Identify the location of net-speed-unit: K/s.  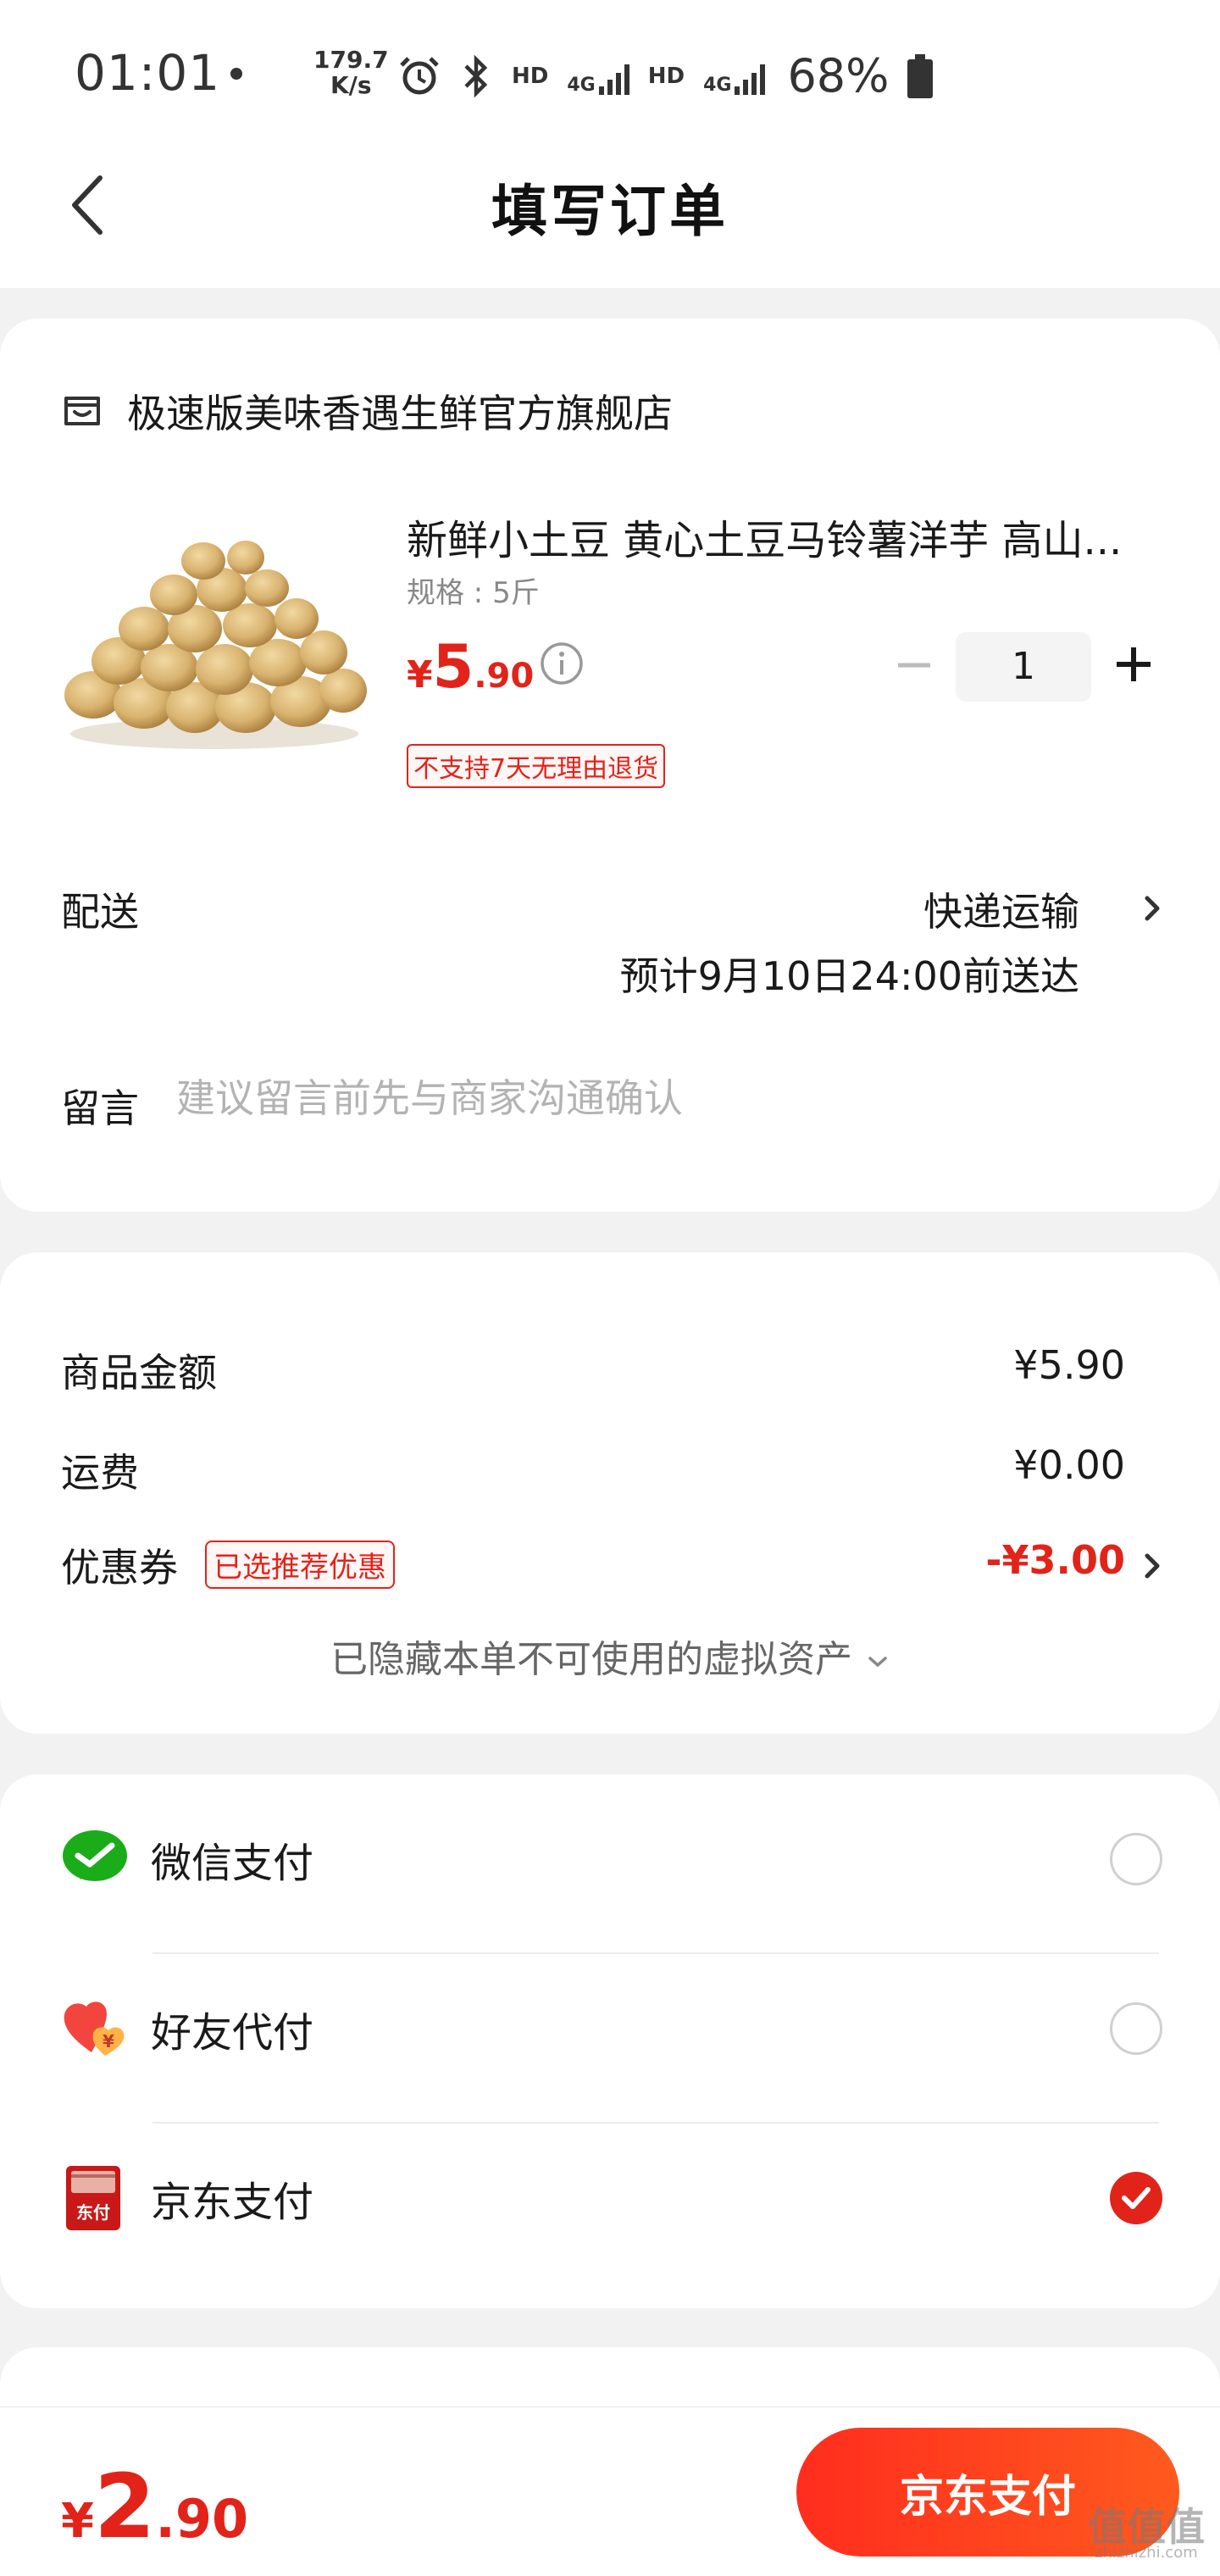
(351, 85).